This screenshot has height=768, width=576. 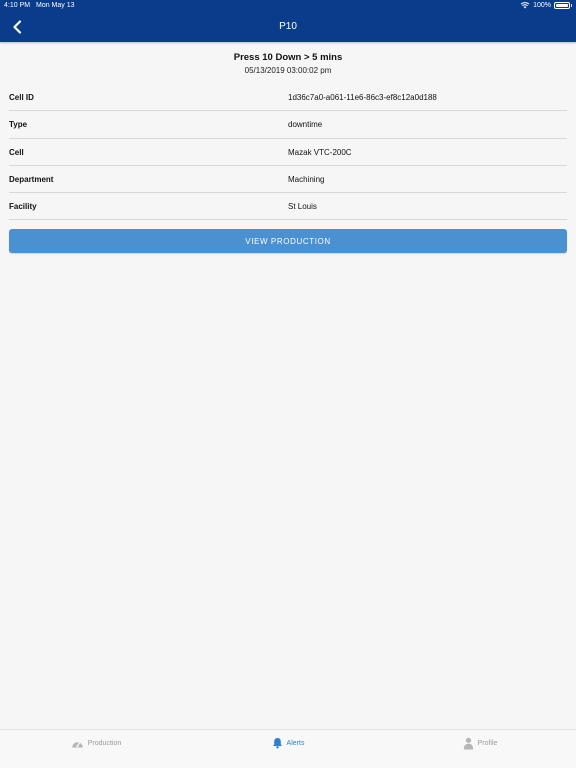 I want to click on detail-label: Type, so click(x=18, y=125).